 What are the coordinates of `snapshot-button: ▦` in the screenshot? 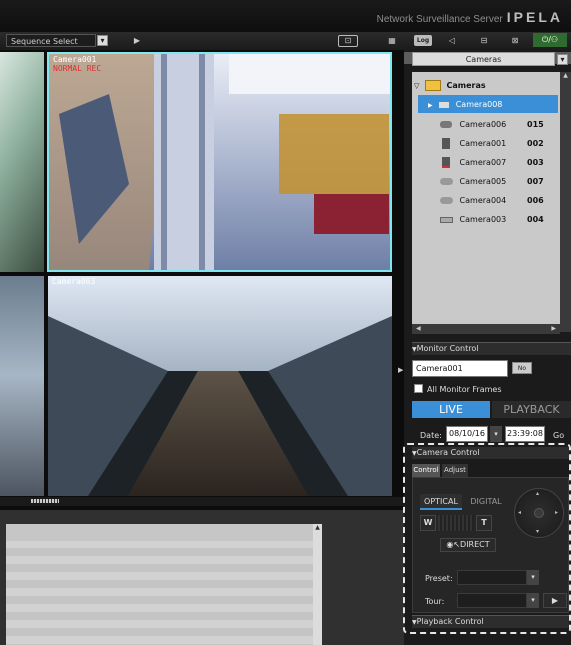 It's located at (392, 40).